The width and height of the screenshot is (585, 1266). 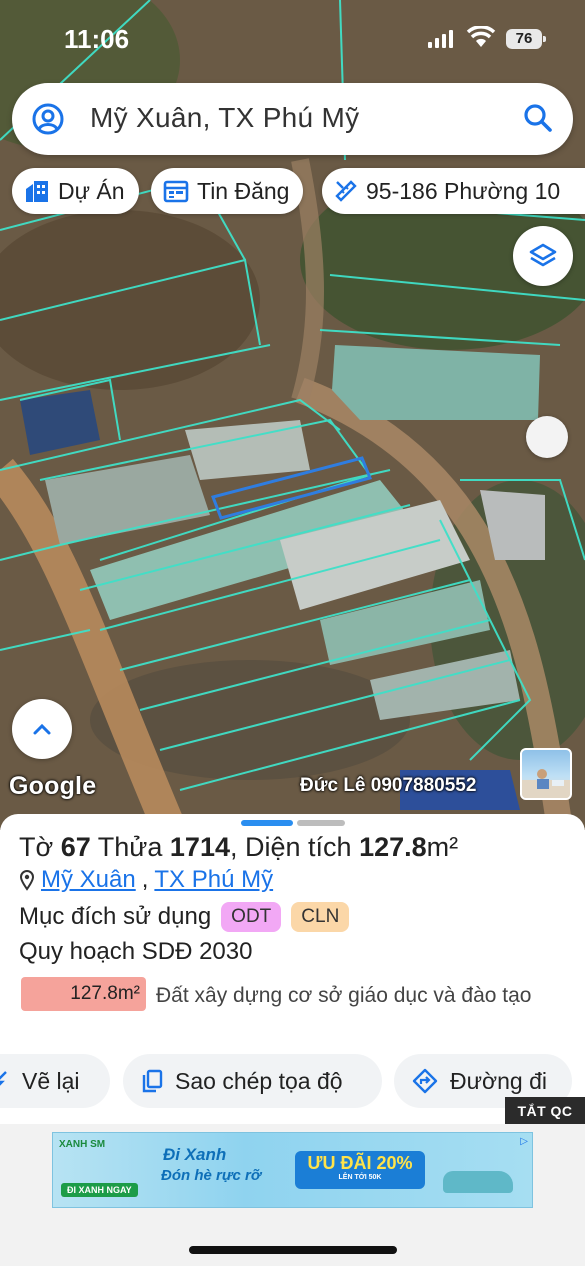 I want to click on ad-brand: XANH SM, so click(x=82, y=1144).